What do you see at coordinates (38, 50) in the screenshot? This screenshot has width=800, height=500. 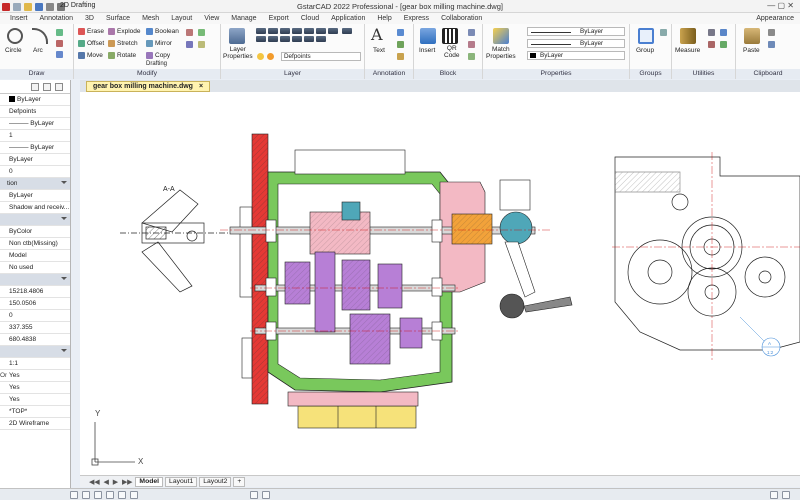 I see `arc-button-label: Arc` at bounding box center [38, 50].